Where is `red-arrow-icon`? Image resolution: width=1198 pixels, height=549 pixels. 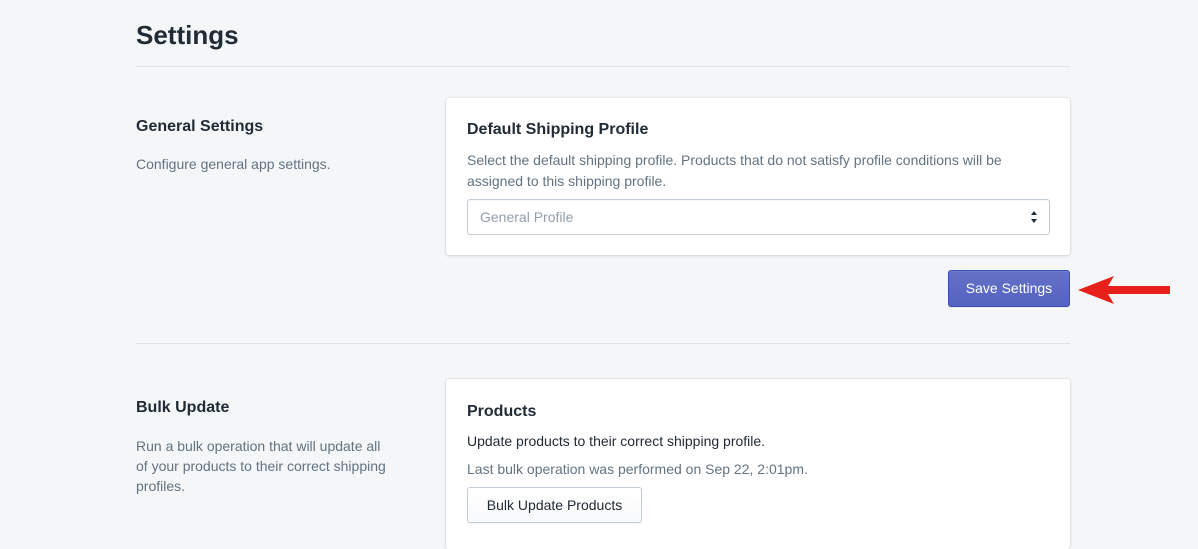
red-arrow-icon is located at coordinates (1124, 290).